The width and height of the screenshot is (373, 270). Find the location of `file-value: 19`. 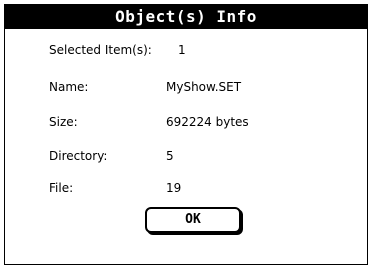

file-value: 19 is located at coordinates (174, 188).